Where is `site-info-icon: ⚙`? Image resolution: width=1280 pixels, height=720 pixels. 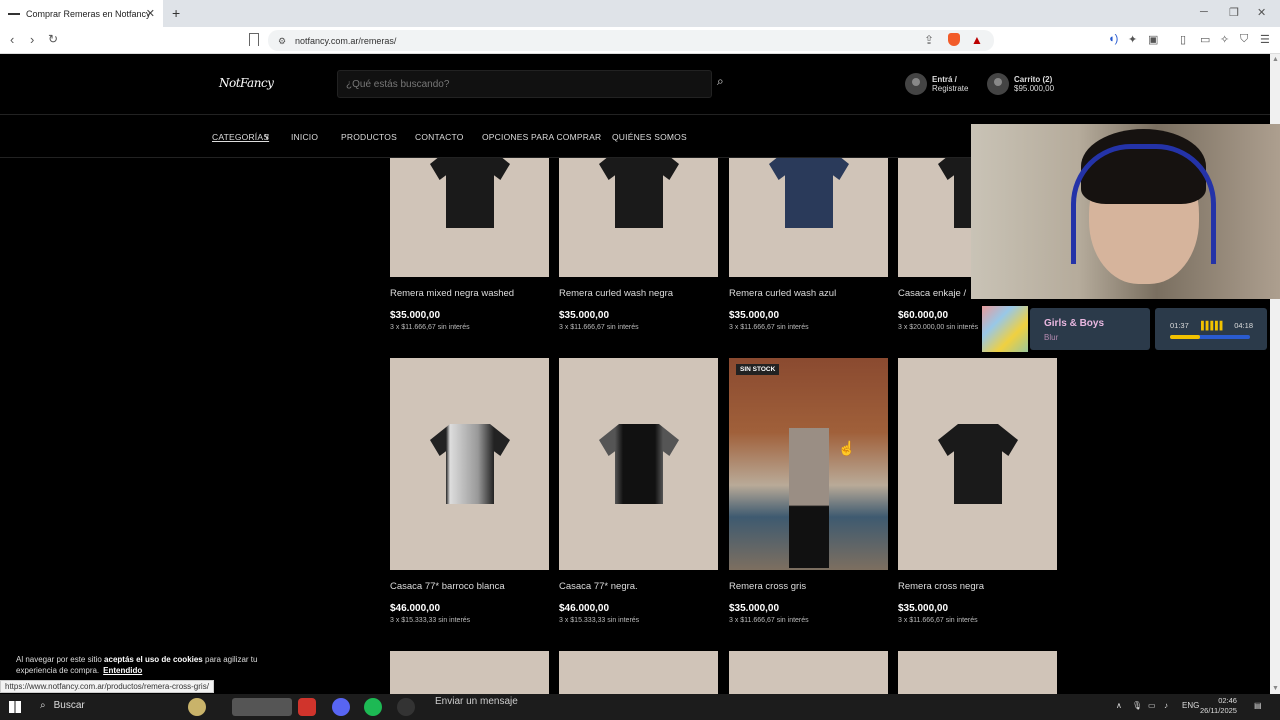 site-info-icon: ⚙ is located at coordinates (282, 41).